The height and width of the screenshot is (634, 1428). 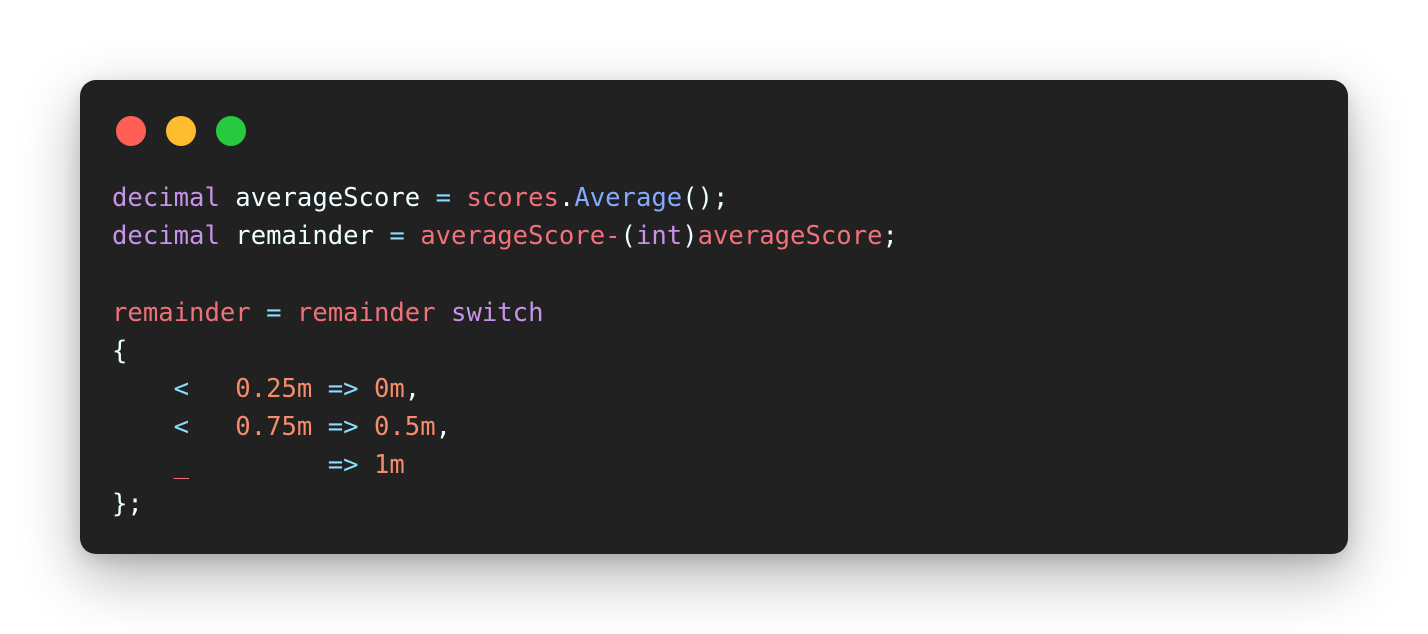 I want to click on code-line: };, so click(x=505, y=504).